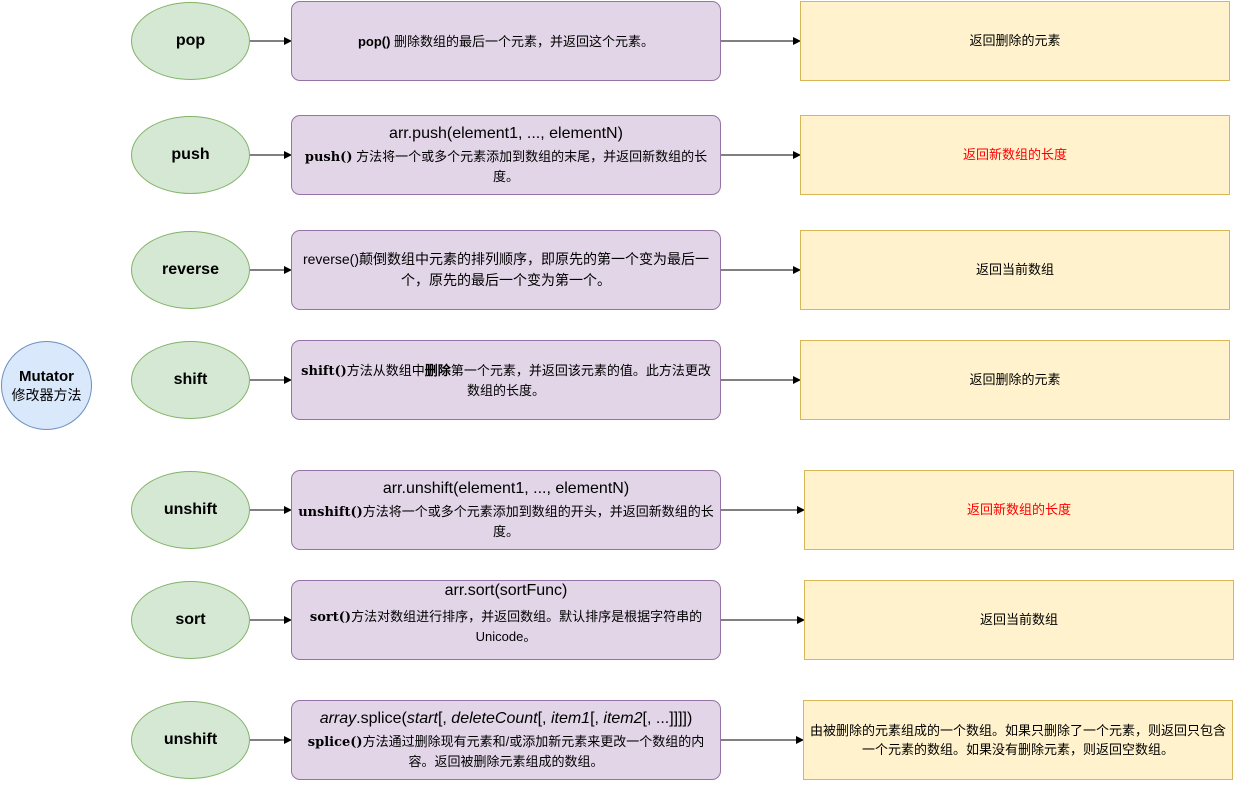 The image size is (1235, 793). What do you see at coordinates (506, 133) in the screenshot?
I see `desc-signature: arr.push(element1, ..., elementN)` at bounding box center [506, 133].